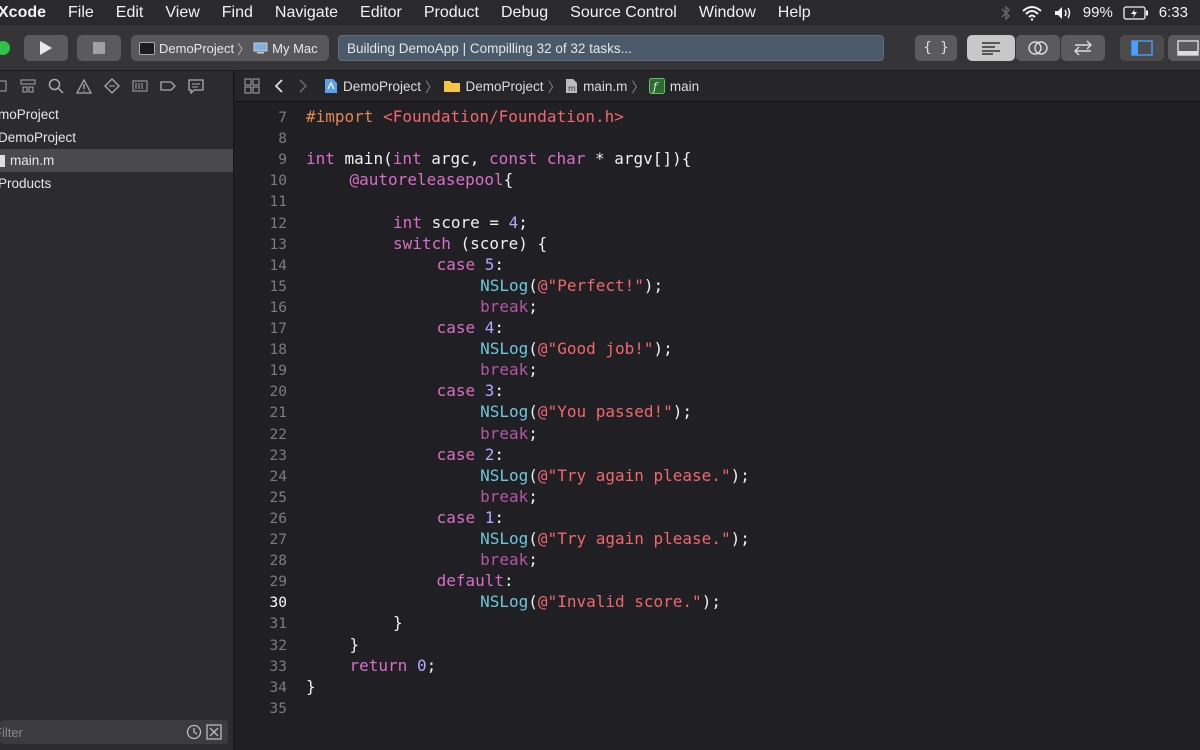 Image resolution: width=1200 pixels, height=750 pixels. What do you see at coordinates (260, 350) in the screenshot?
I see `line-number: 18` at bounding box center [260, 350].